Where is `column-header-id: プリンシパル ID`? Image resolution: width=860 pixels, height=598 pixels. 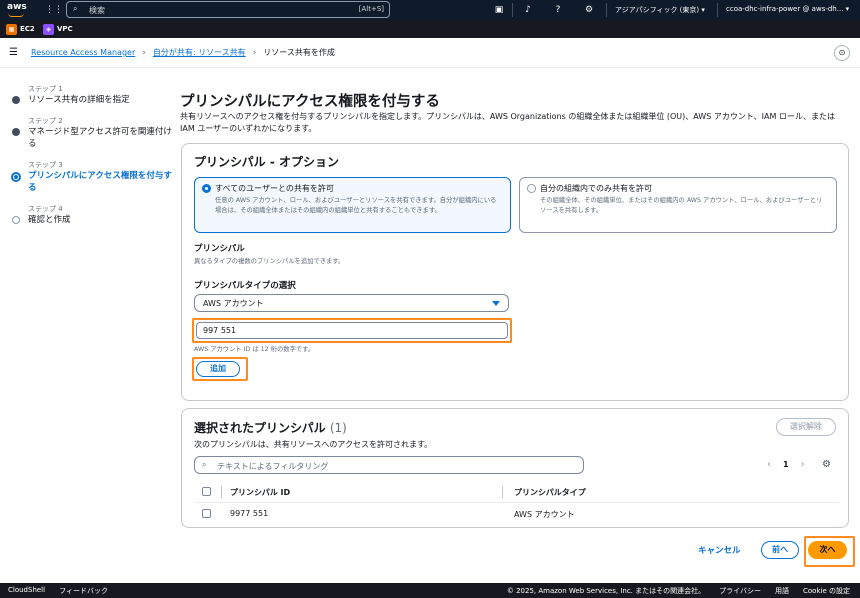 column-header-id: プリンシパル ID is located at coordinates (260, 492).